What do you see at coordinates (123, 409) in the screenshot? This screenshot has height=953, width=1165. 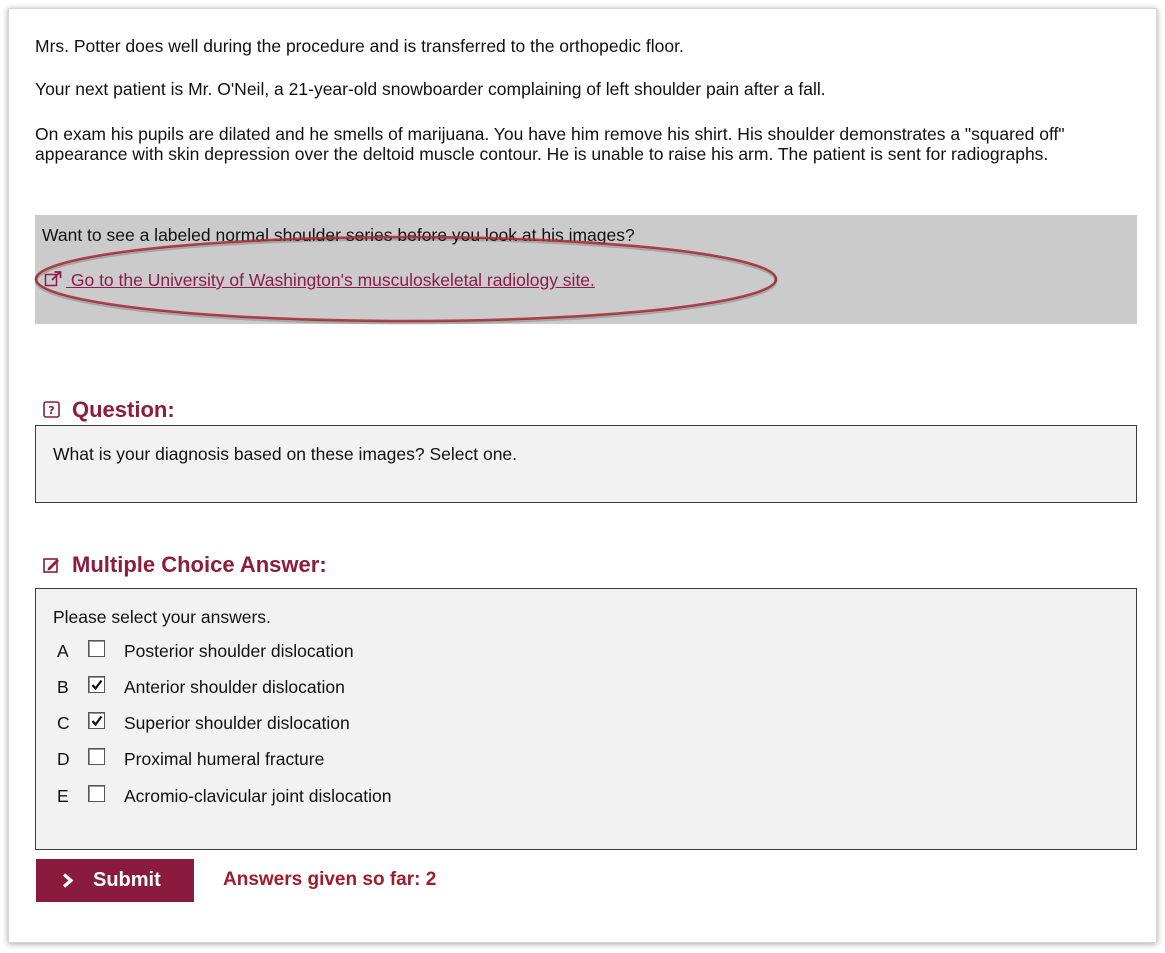 I see `question-title: Question:` at bounding box center [123, 409].